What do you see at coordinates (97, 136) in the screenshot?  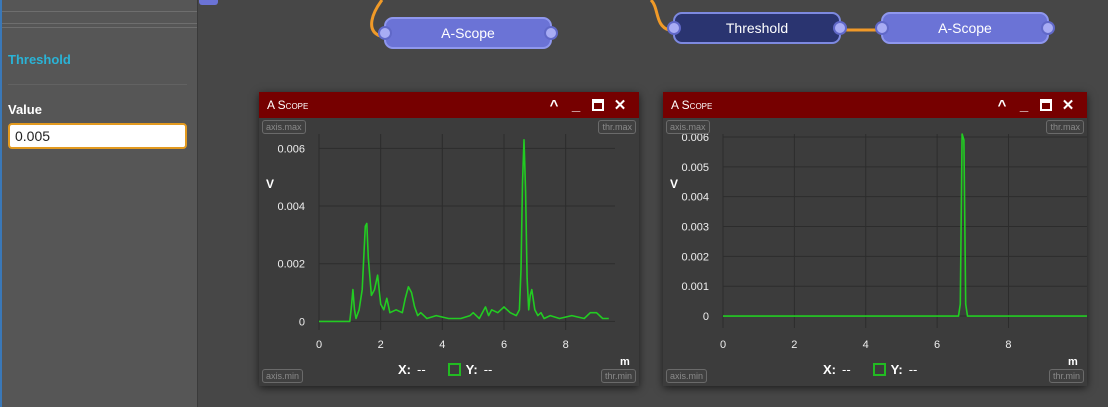 I see `value-input` at bounding box center [97, 136].